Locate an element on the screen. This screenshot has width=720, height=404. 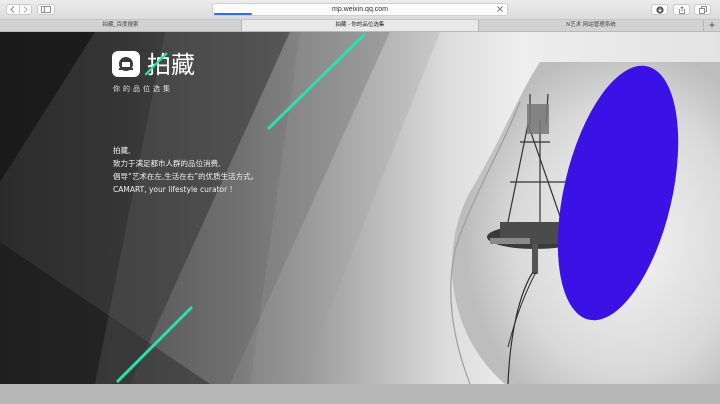
stop-loading-button is located at coordinates (500, 9).